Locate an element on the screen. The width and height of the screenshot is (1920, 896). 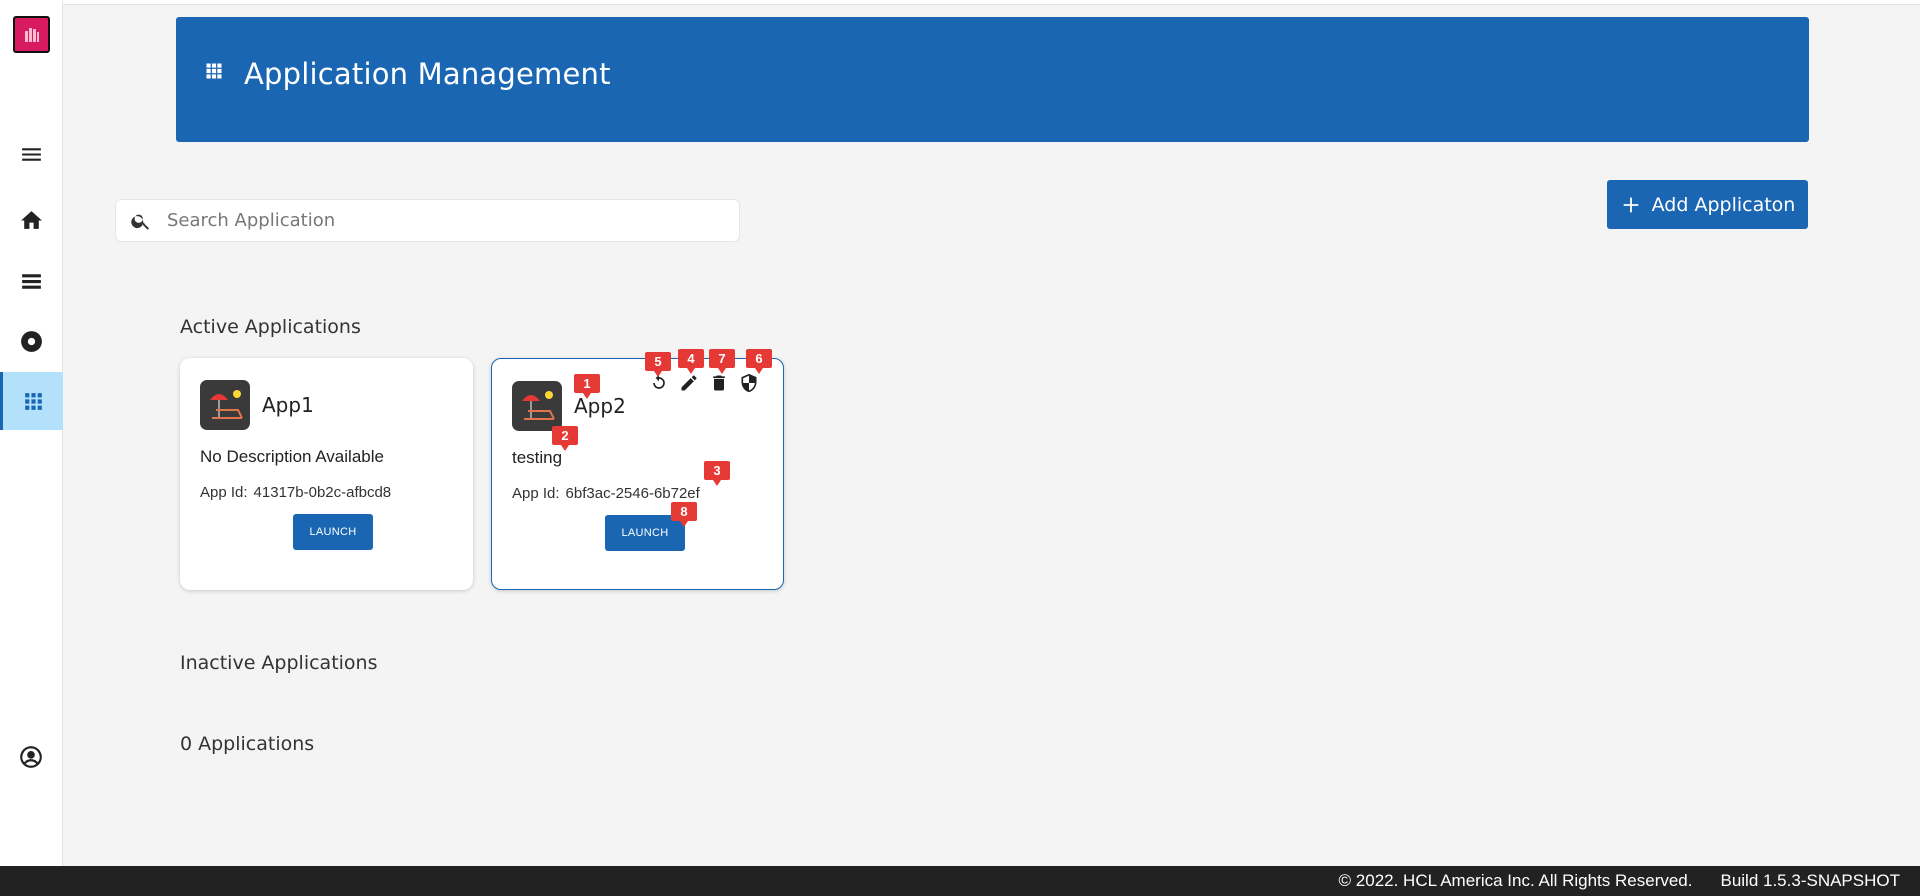
app-id-value: 41317b-0b2c-afbcd8 is located at coordinates (322, 492).